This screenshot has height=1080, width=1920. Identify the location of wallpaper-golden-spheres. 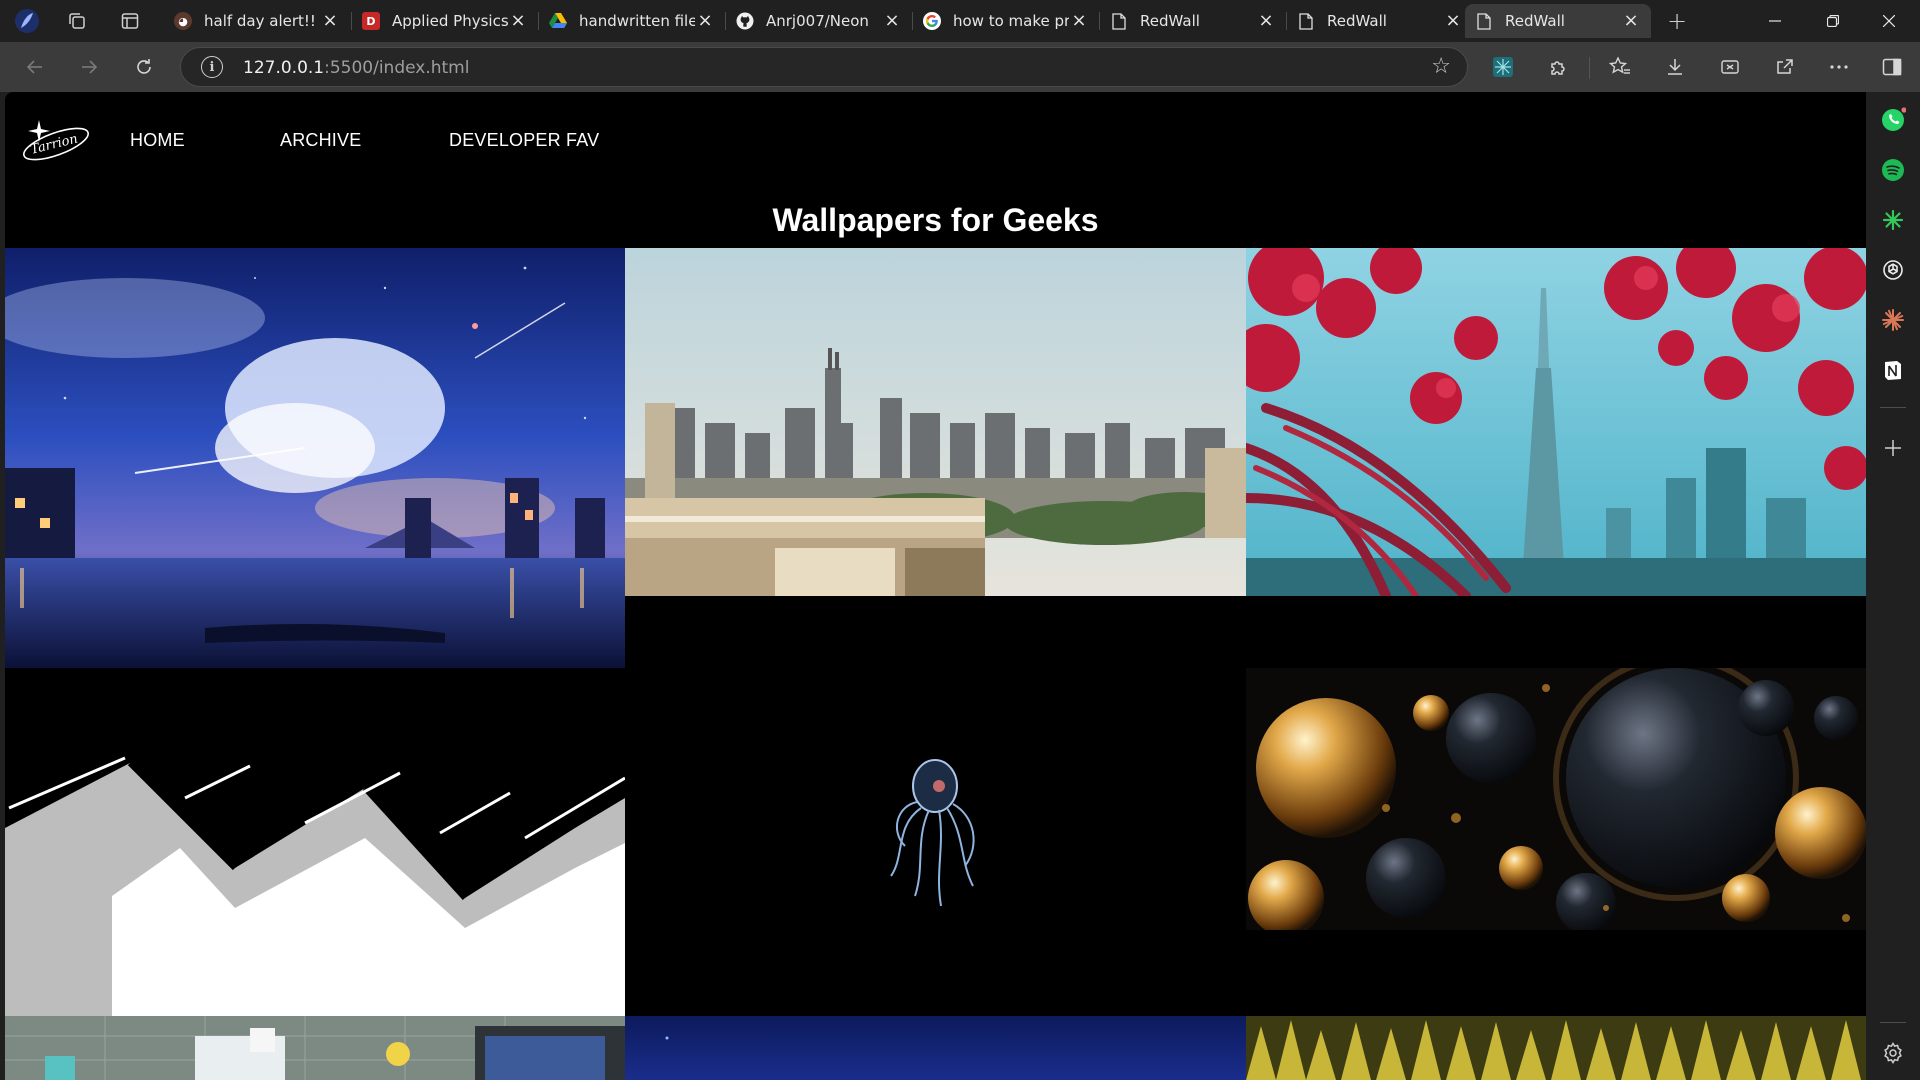
(1556, 799).